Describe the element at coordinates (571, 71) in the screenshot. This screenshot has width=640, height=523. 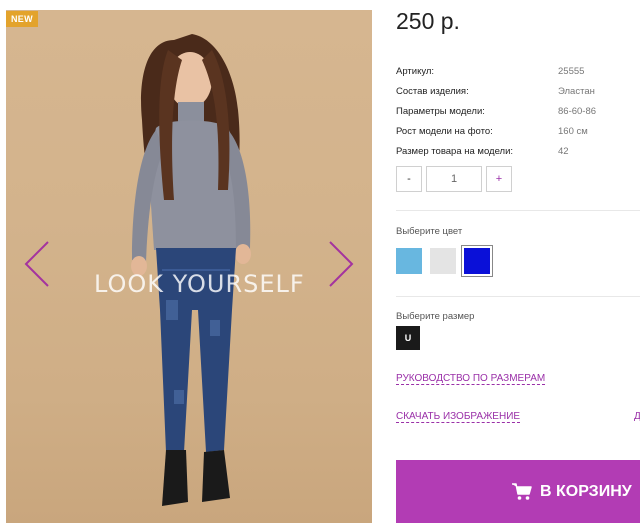
I see `spec-value: 25555` at that location.